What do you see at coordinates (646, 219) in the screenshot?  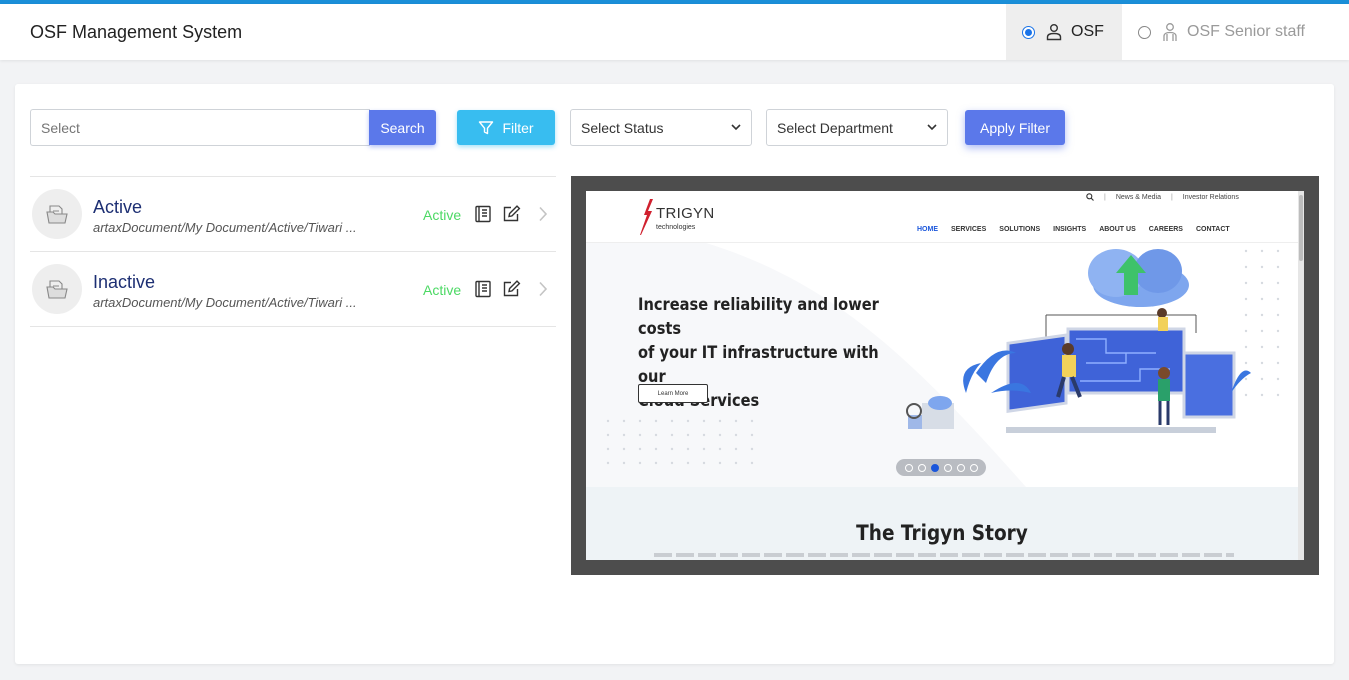 I see `trigyn-logo-icon` at bounding box center [646, 219].